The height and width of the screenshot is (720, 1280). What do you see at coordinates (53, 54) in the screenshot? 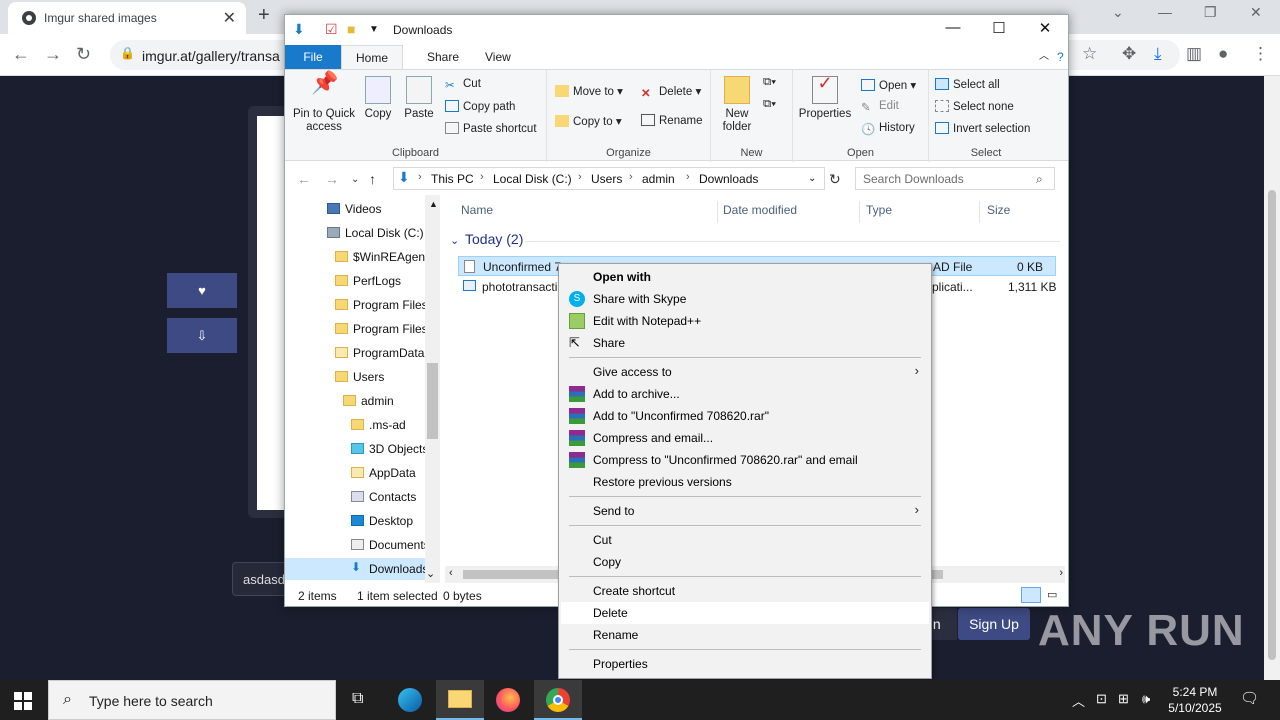
I see `forward-icon: →` at bounding box center [53, 54].